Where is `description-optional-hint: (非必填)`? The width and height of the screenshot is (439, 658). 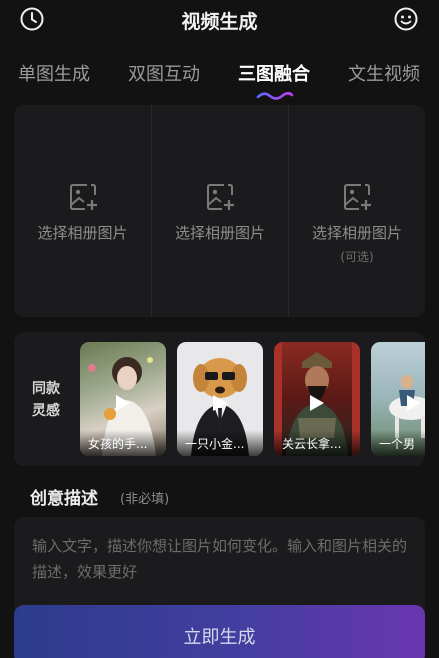
description-optional-hint: (非必填) is located at coordinates (145, 499).